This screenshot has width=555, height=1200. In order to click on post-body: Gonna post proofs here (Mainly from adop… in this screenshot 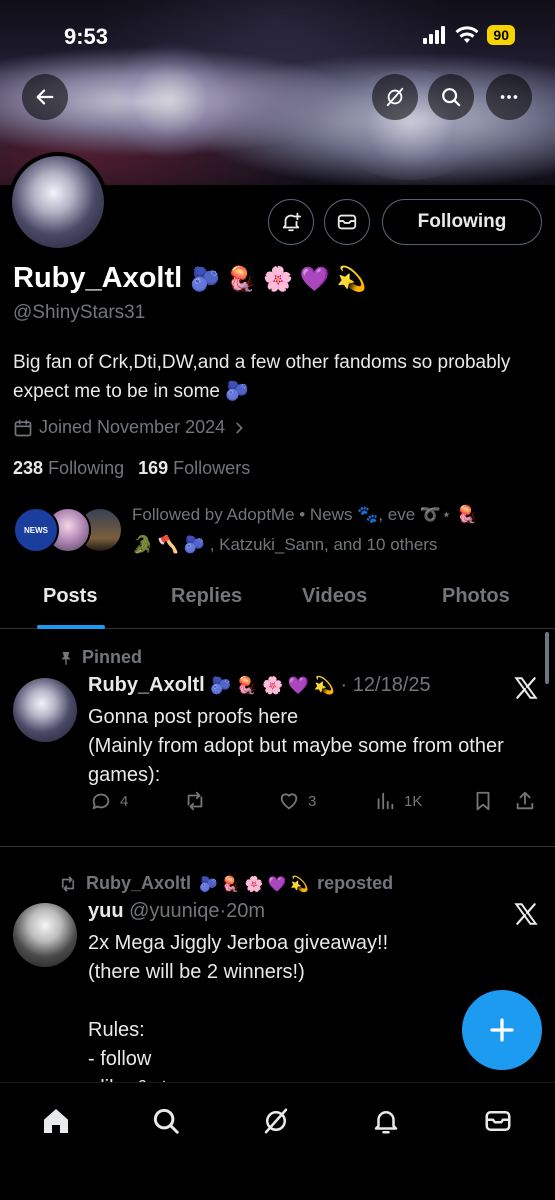, I will do `click(296, 746)`.